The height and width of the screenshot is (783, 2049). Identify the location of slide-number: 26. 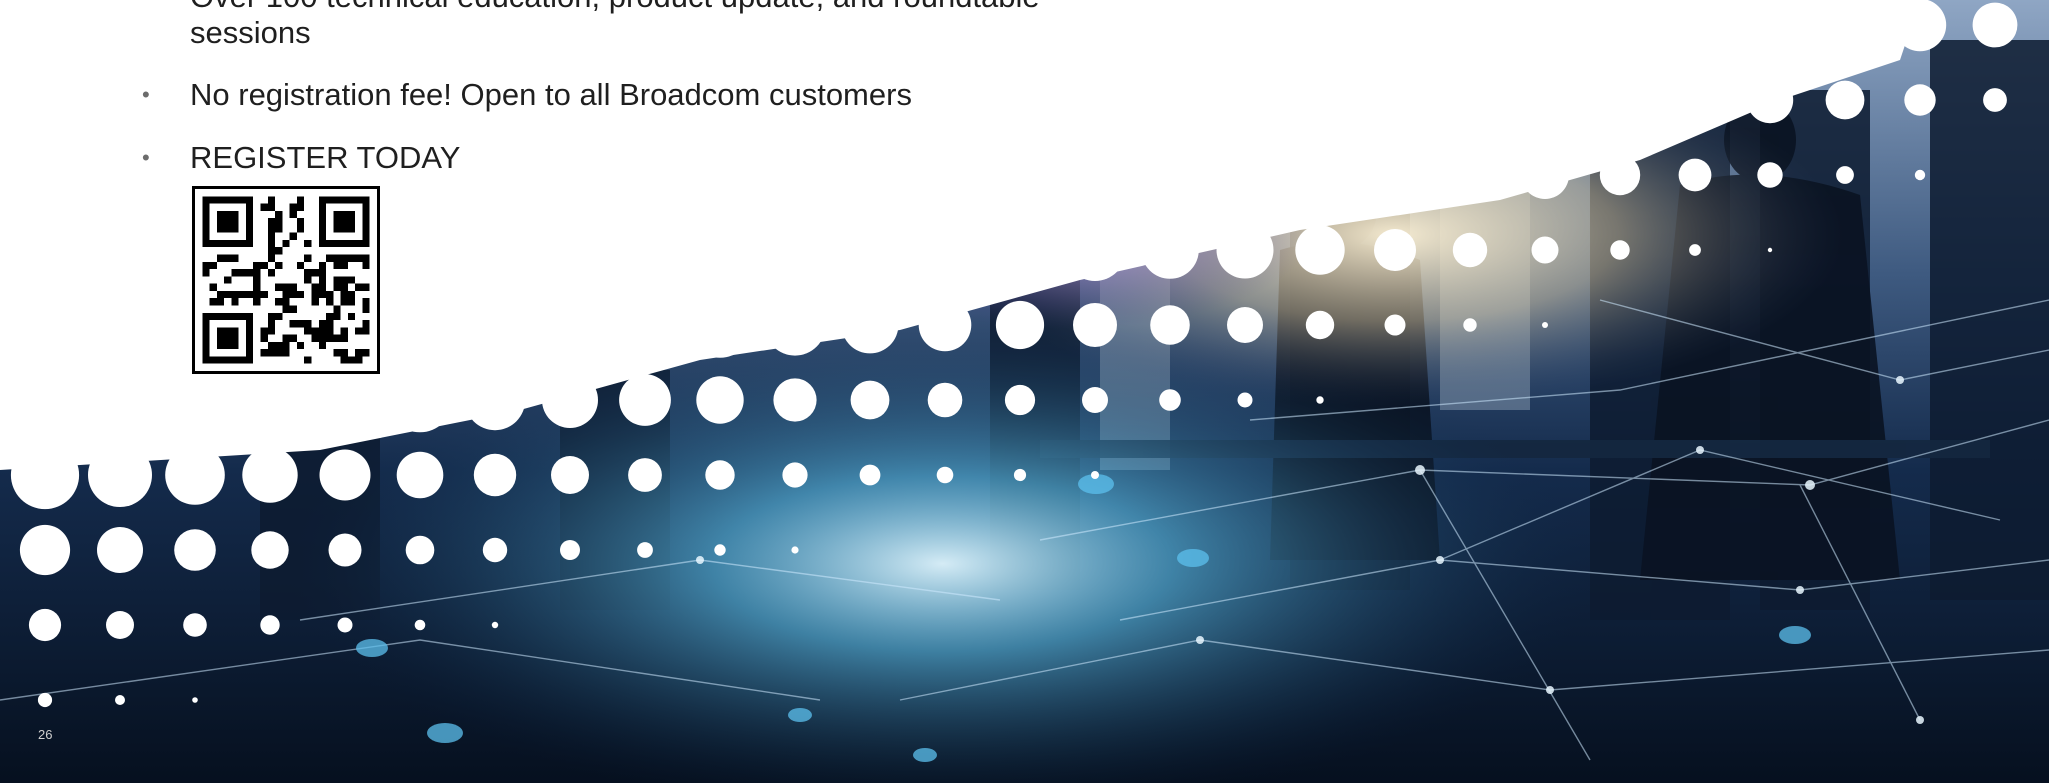
(45, 734).